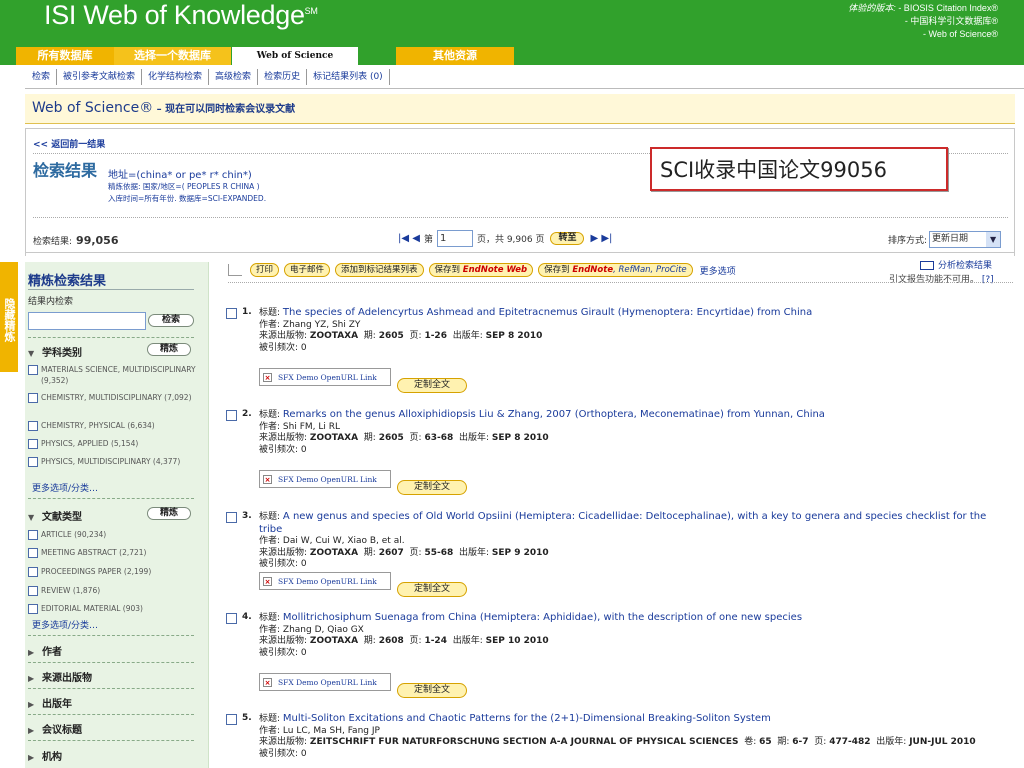 The image size is (1024, 768). I want to click on doc-type-header: ▼ 文献类型, so click(55, 515).